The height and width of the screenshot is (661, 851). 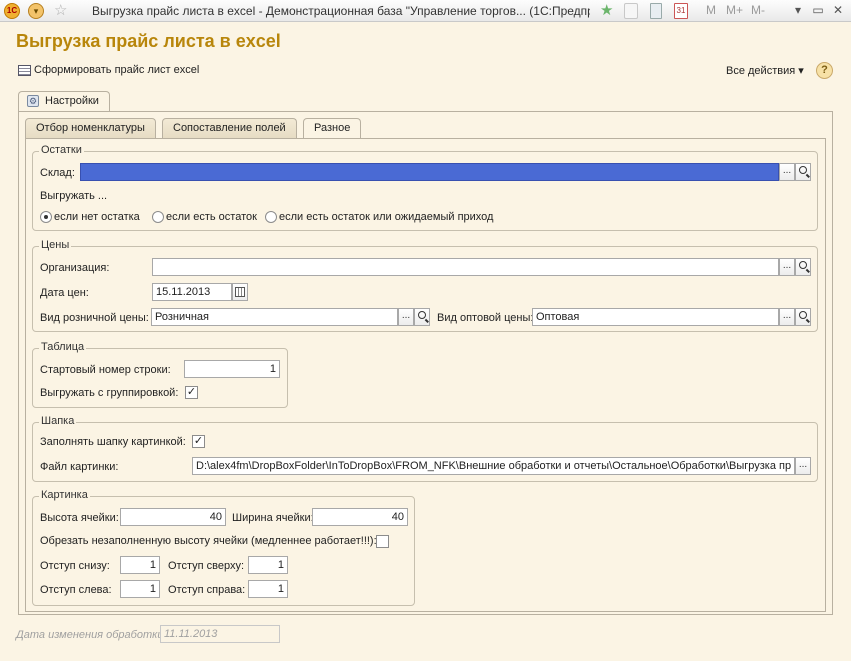 I want to click on warehouse-field, so click(x=429, y=172).